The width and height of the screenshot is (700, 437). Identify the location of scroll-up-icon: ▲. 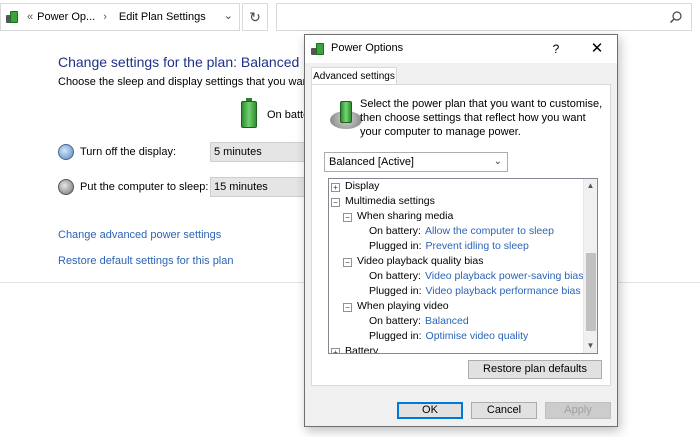
(590, 186).